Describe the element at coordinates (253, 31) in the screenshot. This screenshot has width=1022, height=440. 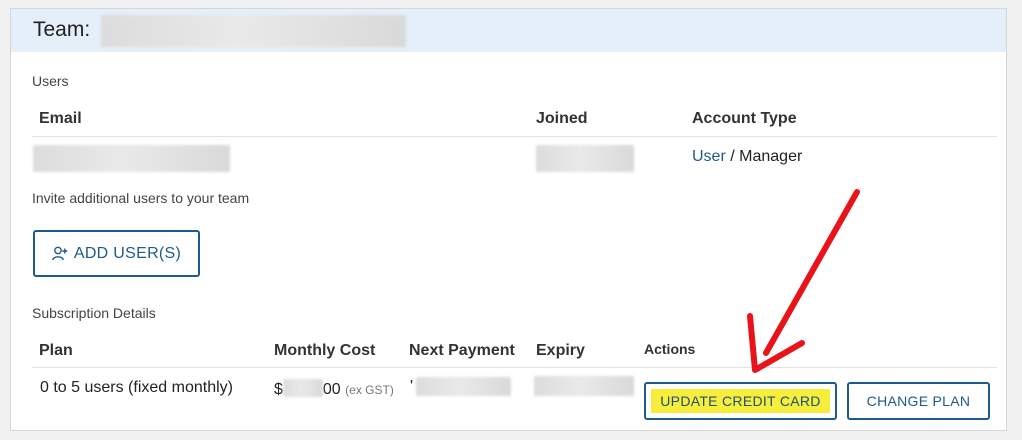
I see `team-name-redacted` at that location.